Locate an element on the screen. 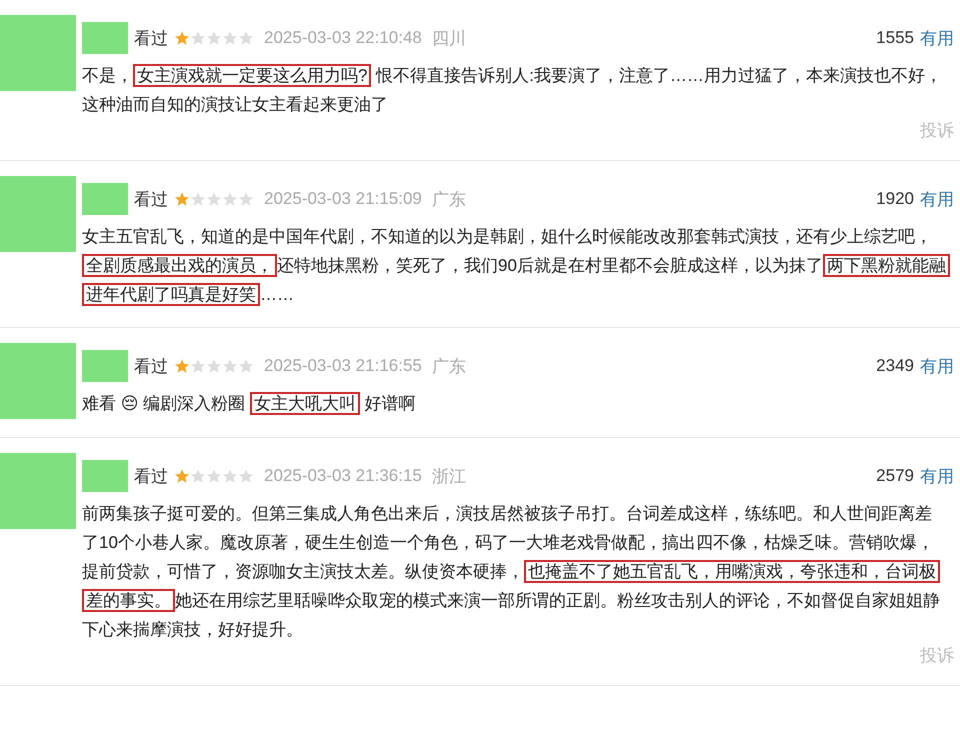 Image resolution: width=960 pixels, height=752 pixels. vote-count: 1555 is located at coordinates (895, 38).